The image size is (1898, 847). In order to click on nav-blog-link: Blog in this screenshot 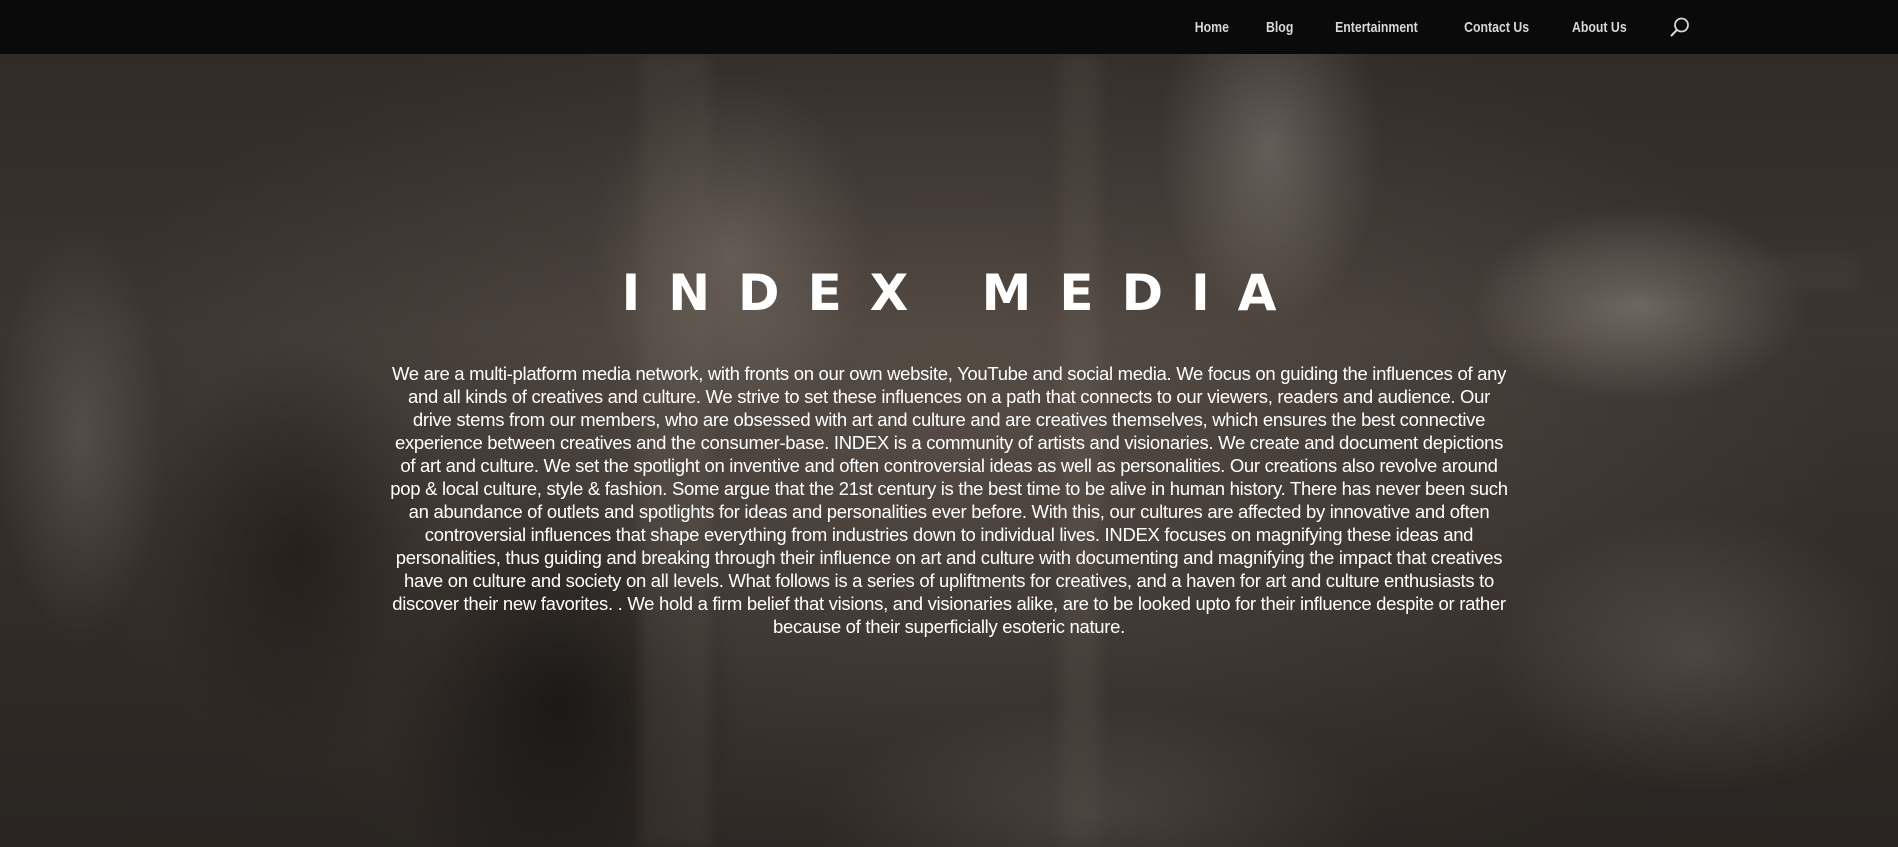, I will do `click(1279, 27)`.